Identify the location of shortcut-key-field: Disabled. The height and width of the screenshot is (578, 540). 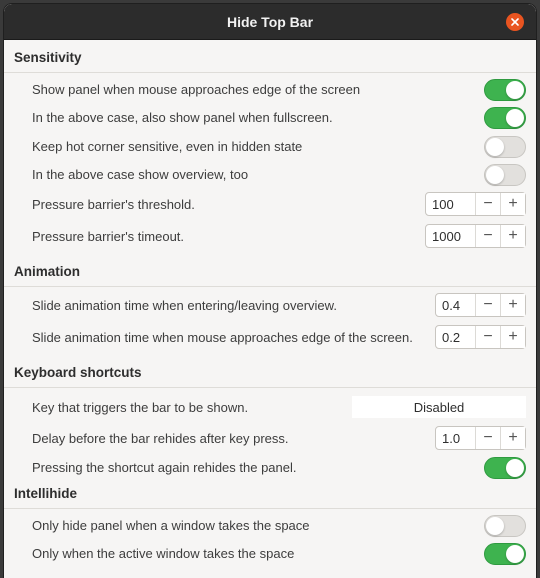
(439, 407).